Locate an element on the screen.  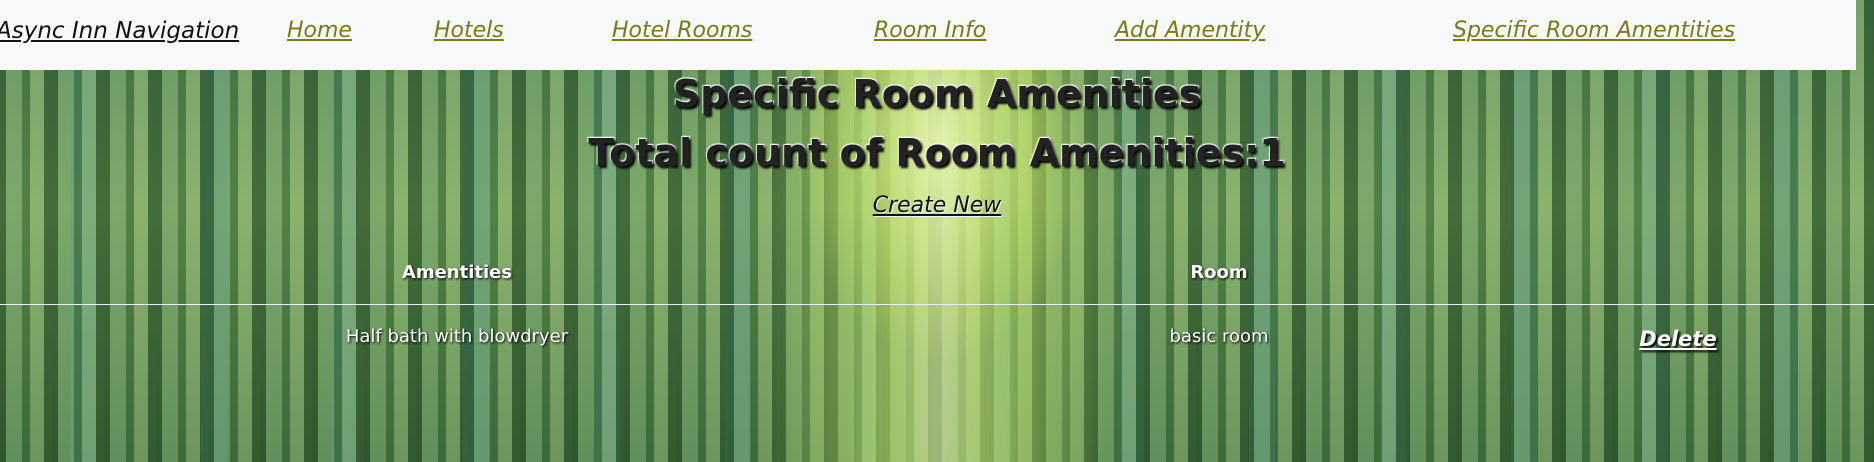
header-amentities: Amentities is located at coordinates (457, 272).